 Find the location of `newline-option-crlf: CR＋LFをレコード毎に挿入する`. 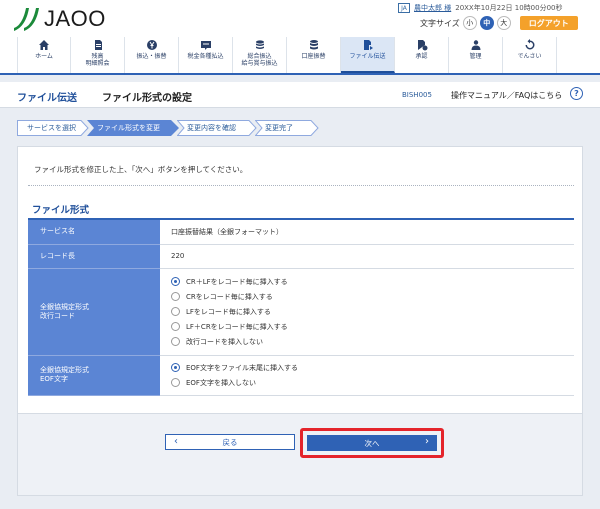

newline-option-crlf: CR＋LFをレコード毎に挿入する is located at coordinates (372, 281).